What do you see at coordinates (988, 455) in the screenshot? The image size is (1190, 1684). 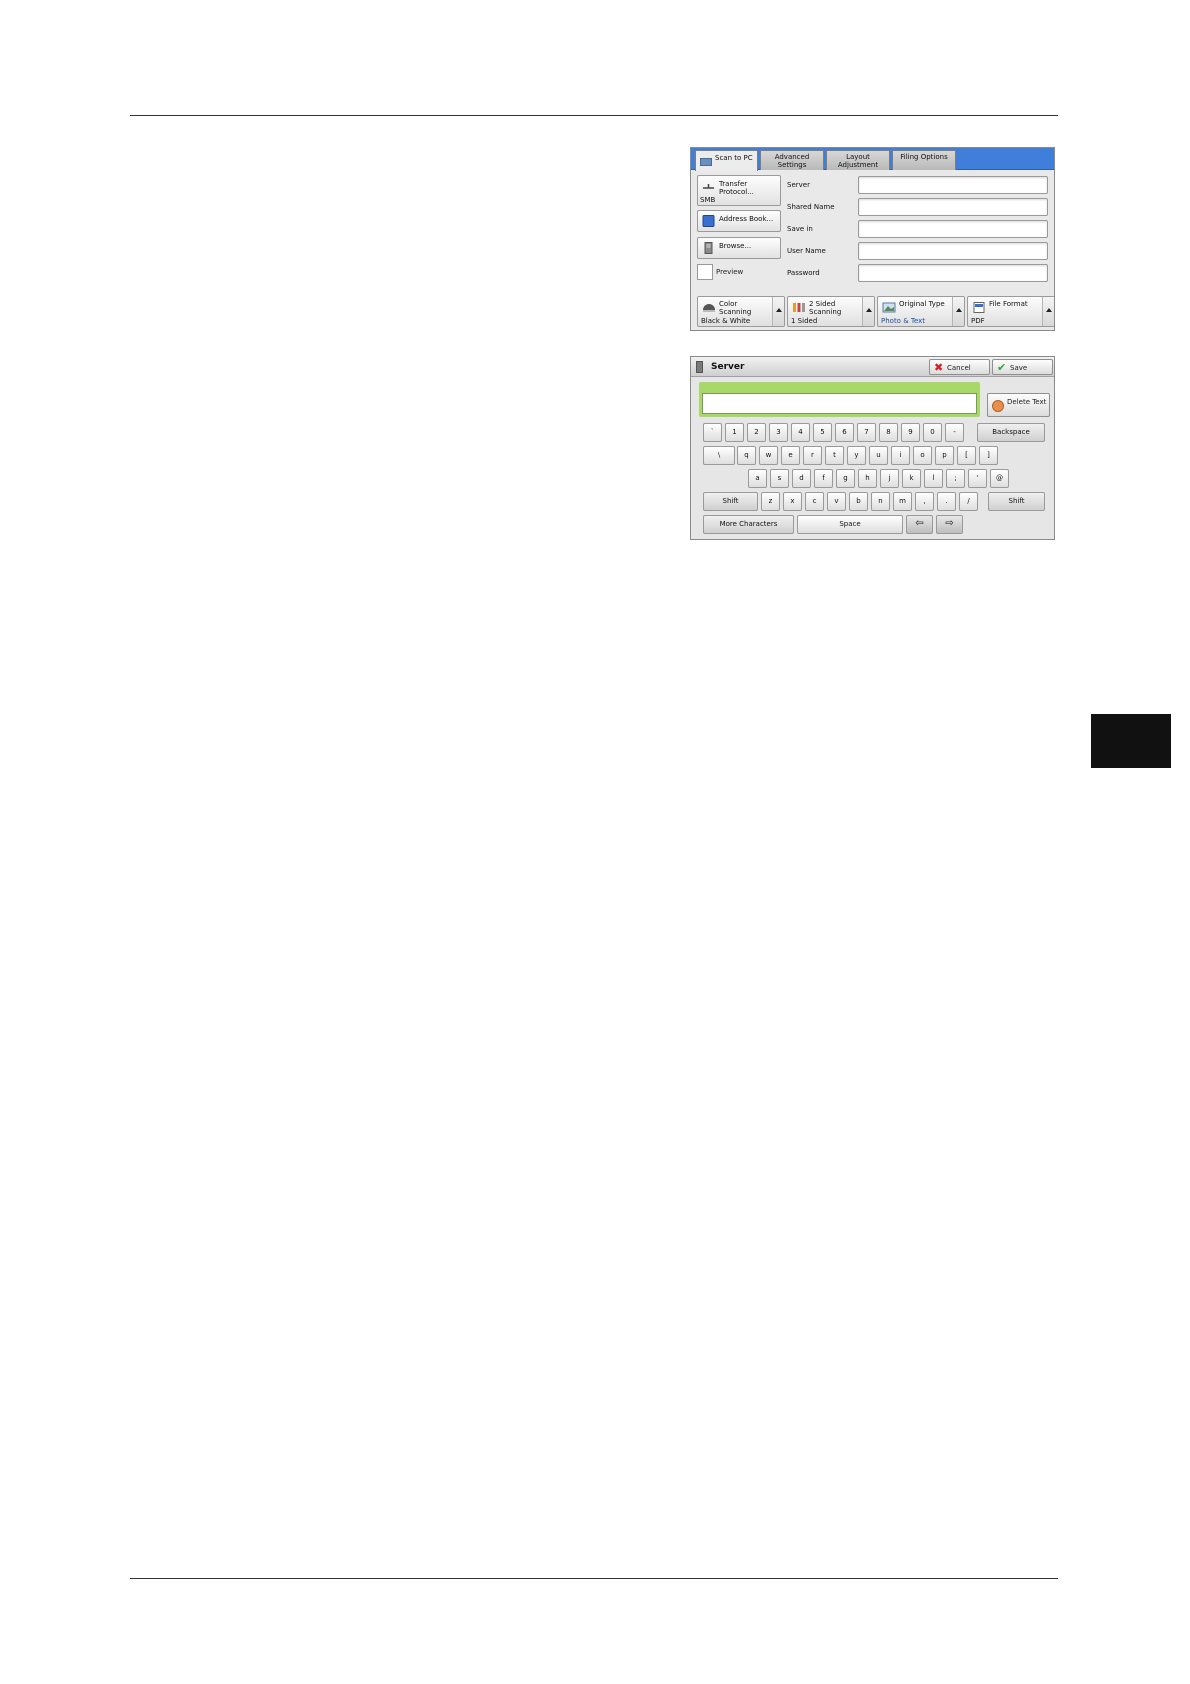 I see `key-right-bracket: ]` at bounding box center [988, 455].